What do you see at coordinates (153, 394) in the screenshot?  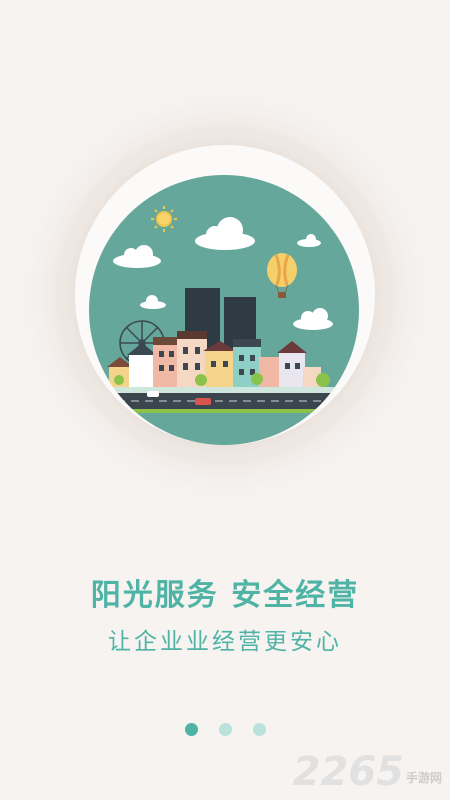 I see `van-icon` at bounding box center [153, 394].